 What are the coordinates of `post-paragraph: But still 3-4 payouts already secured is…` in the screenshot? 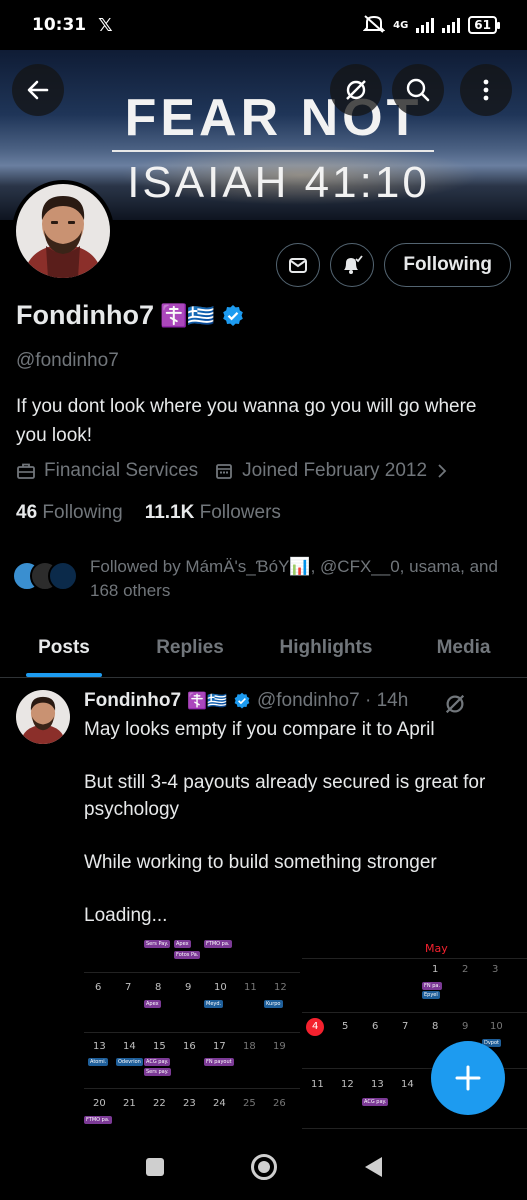 It's located at (285, 796).